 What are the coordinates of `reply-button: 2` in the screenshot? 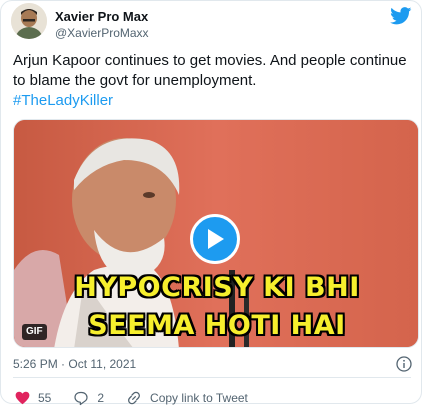 It's located at (88, 398).